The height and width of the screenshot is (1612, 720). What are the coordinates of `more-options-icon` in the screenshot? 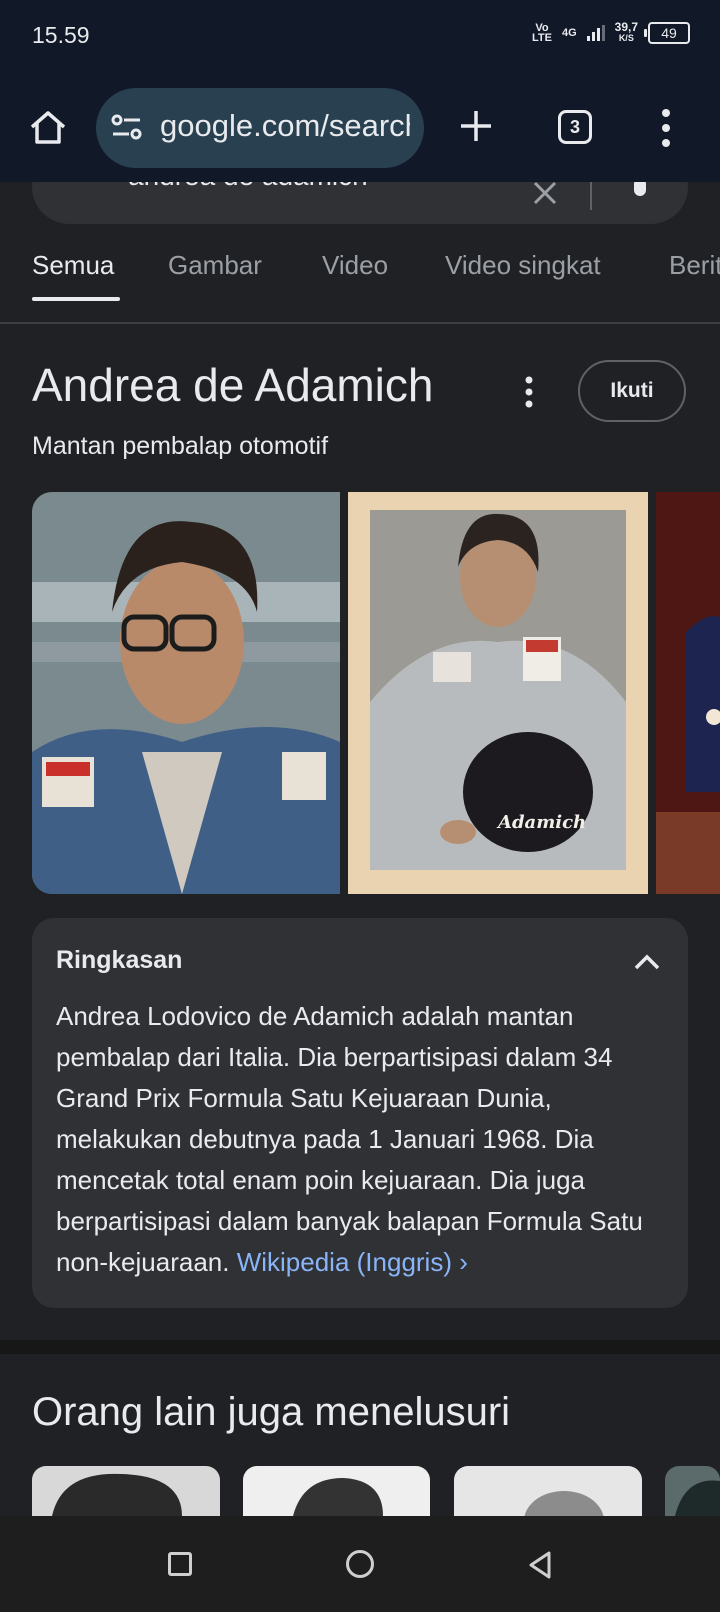 It's located at (666, 128).